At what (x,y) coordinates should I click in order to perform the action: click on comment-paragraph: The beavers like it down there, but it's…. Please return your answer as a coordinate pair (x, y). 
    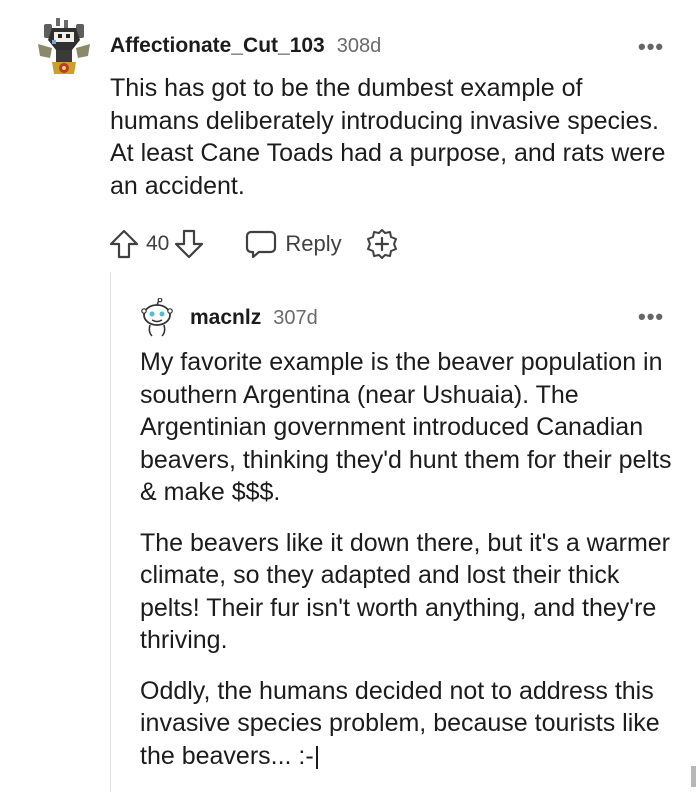
    Looking at the image, I should click on (405, 591).